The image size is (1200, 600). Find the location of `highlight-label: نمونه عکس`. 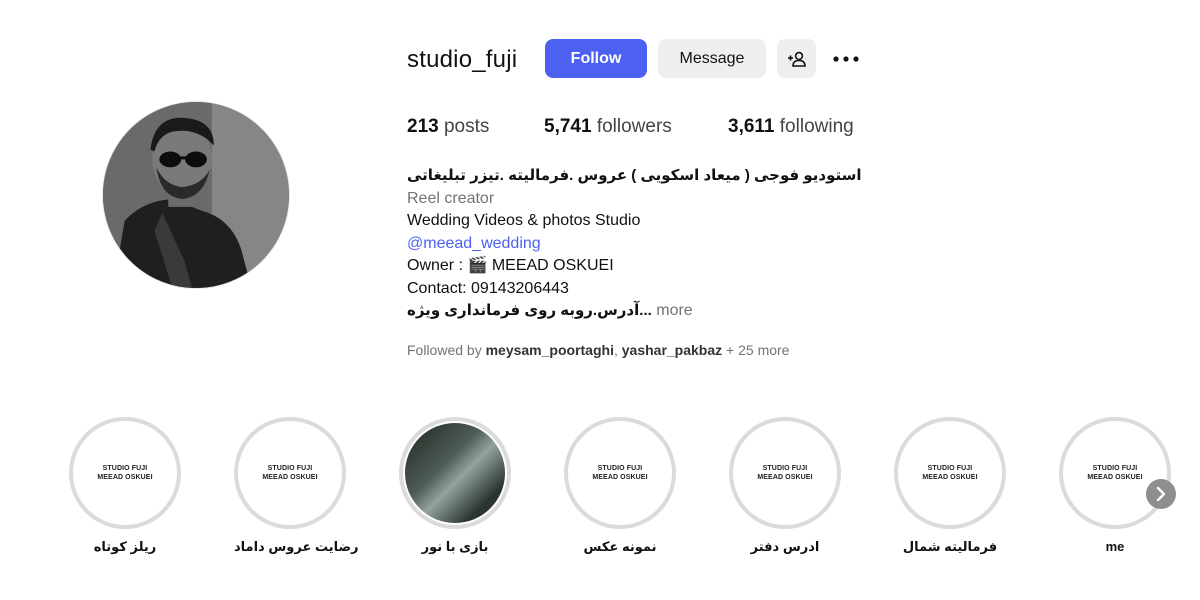

highlight-label: نمونه عکس is located at coordinates (620, 546).